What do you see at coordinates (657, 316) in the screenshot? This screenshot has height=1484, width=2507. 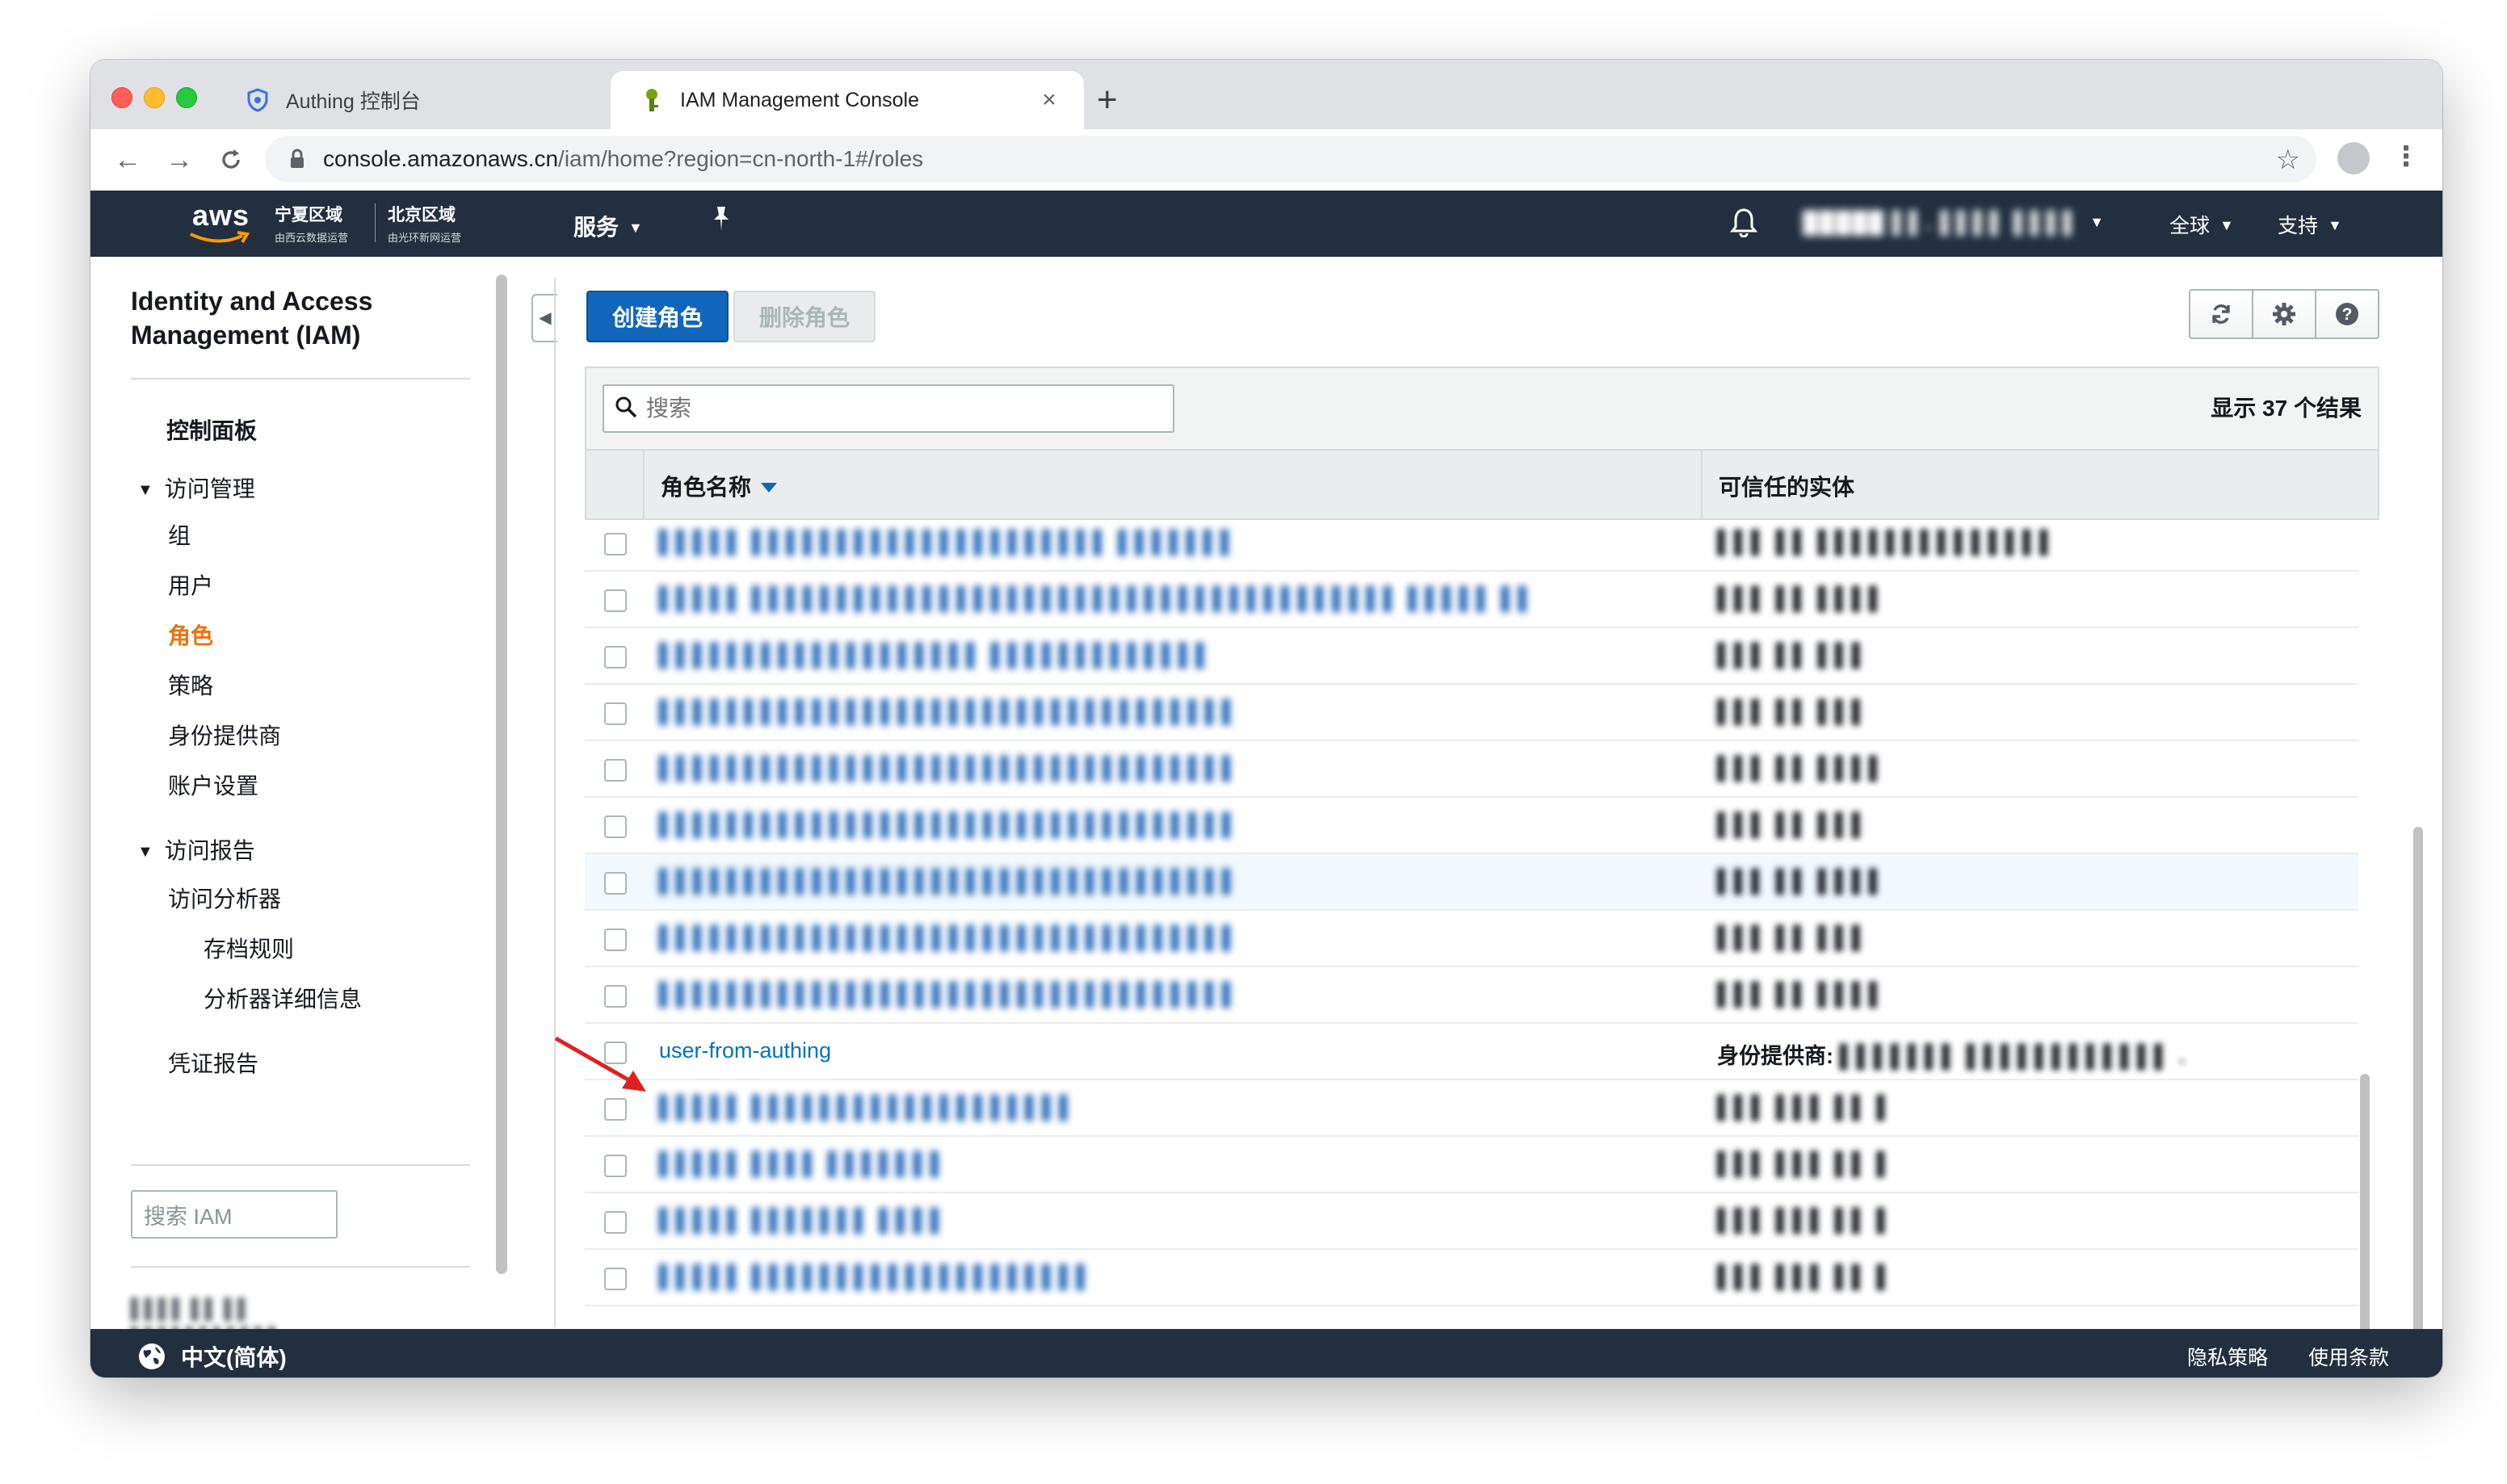 I see `create-role-button: 创建角色` at bounding box center [657, 316].